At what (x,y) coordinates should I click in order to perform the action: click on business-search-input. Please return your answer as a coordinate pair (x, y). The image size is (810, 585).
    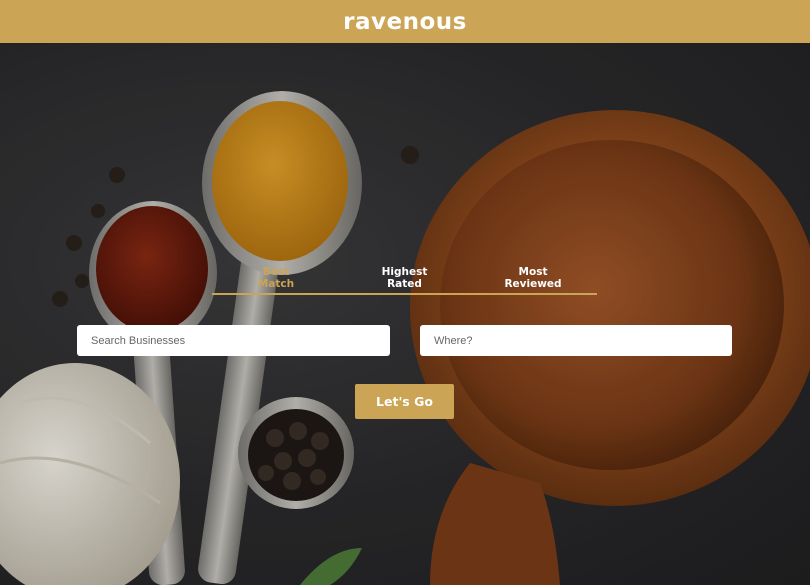
    Looking at the image, I should click on (233, 340).